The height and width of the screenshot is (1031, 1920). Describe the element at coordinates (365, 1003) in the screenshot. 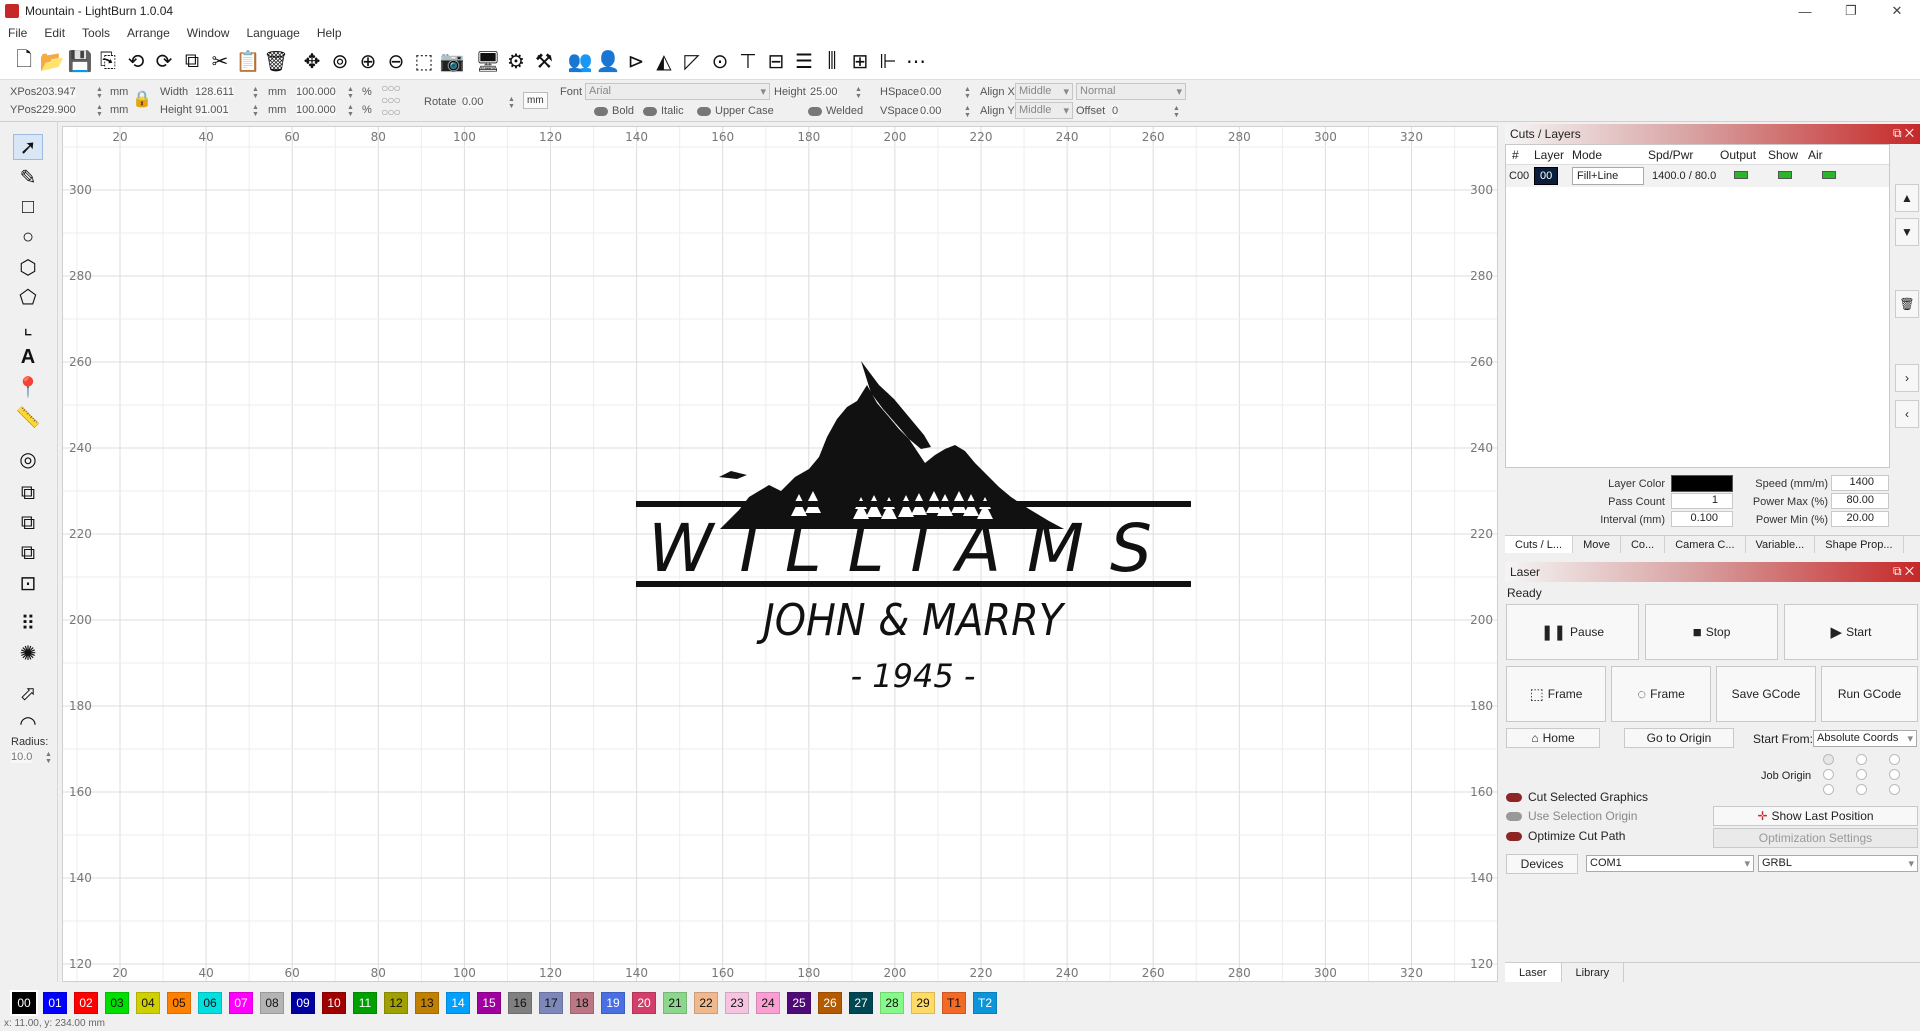

I see `palette-swatch-11: 11` at that location.